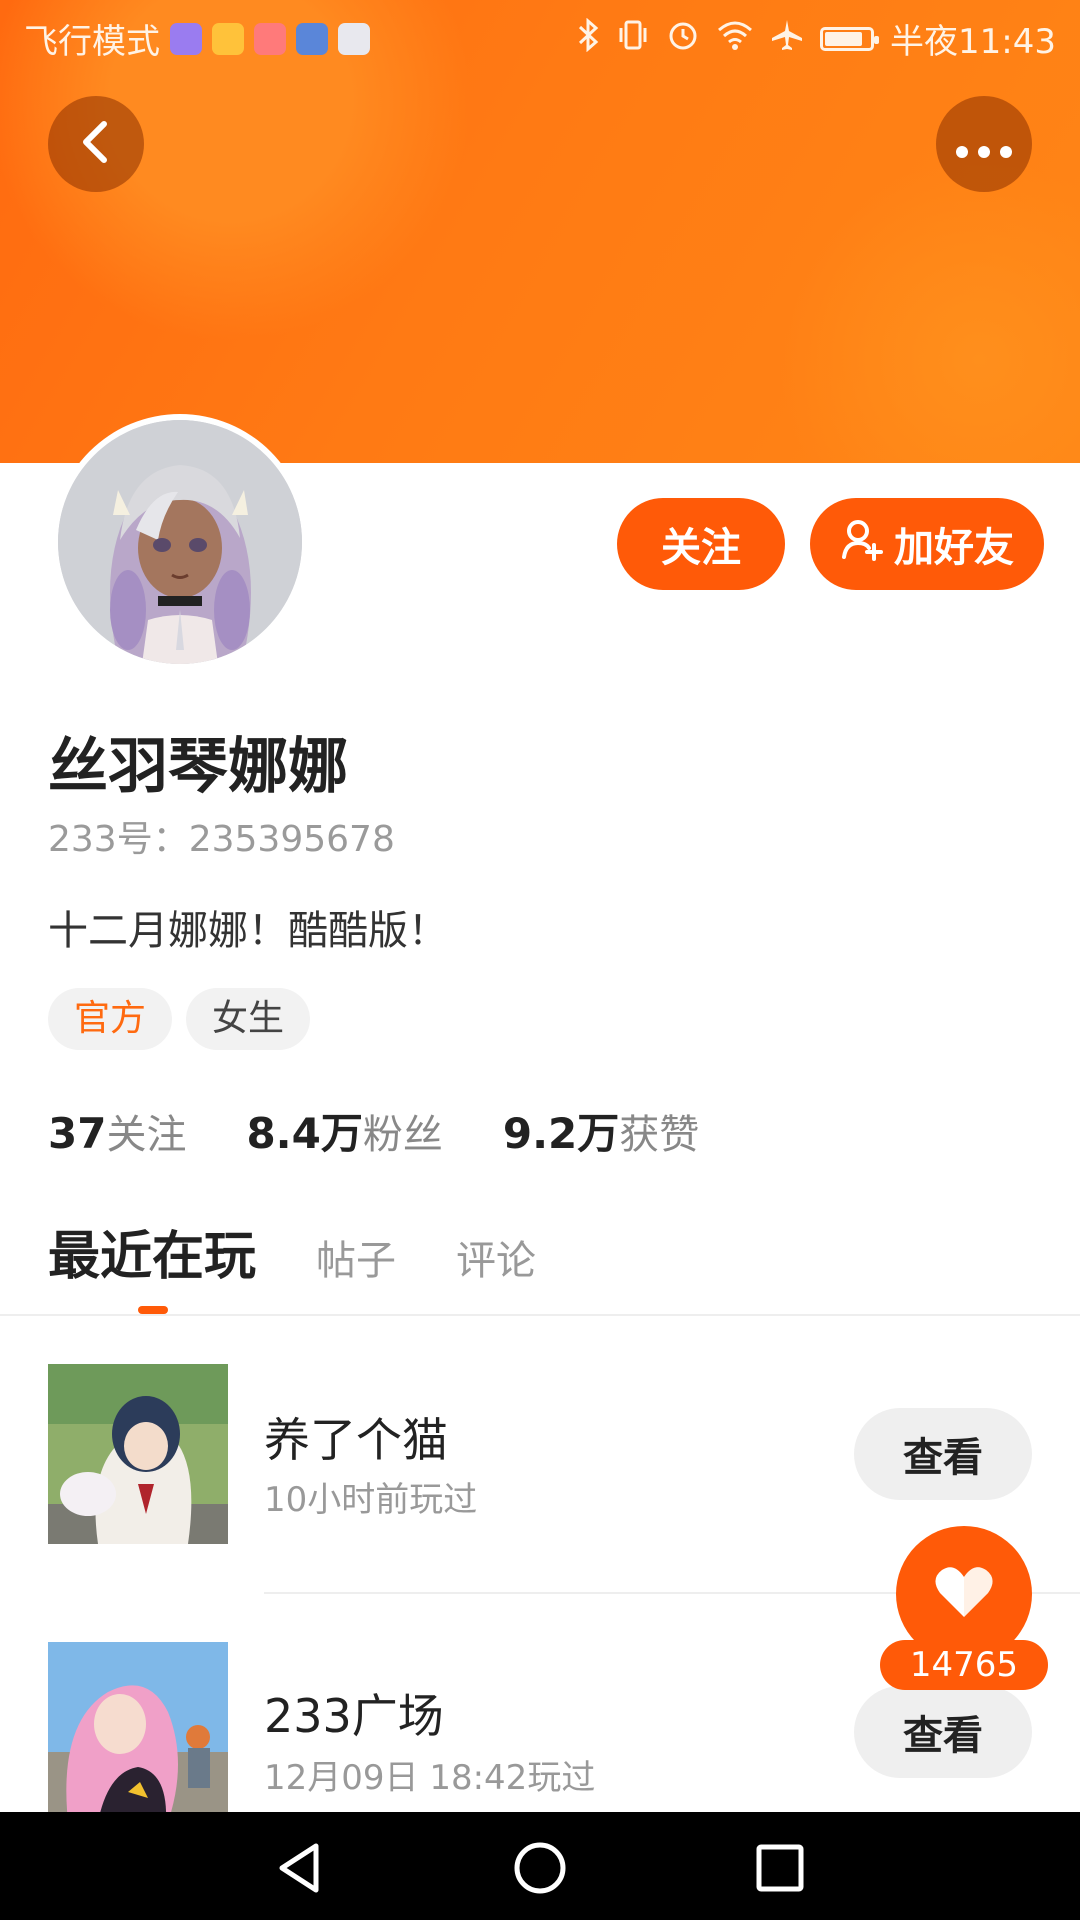  I want to click on add-friend-button: 加好友, so click(927, 544).